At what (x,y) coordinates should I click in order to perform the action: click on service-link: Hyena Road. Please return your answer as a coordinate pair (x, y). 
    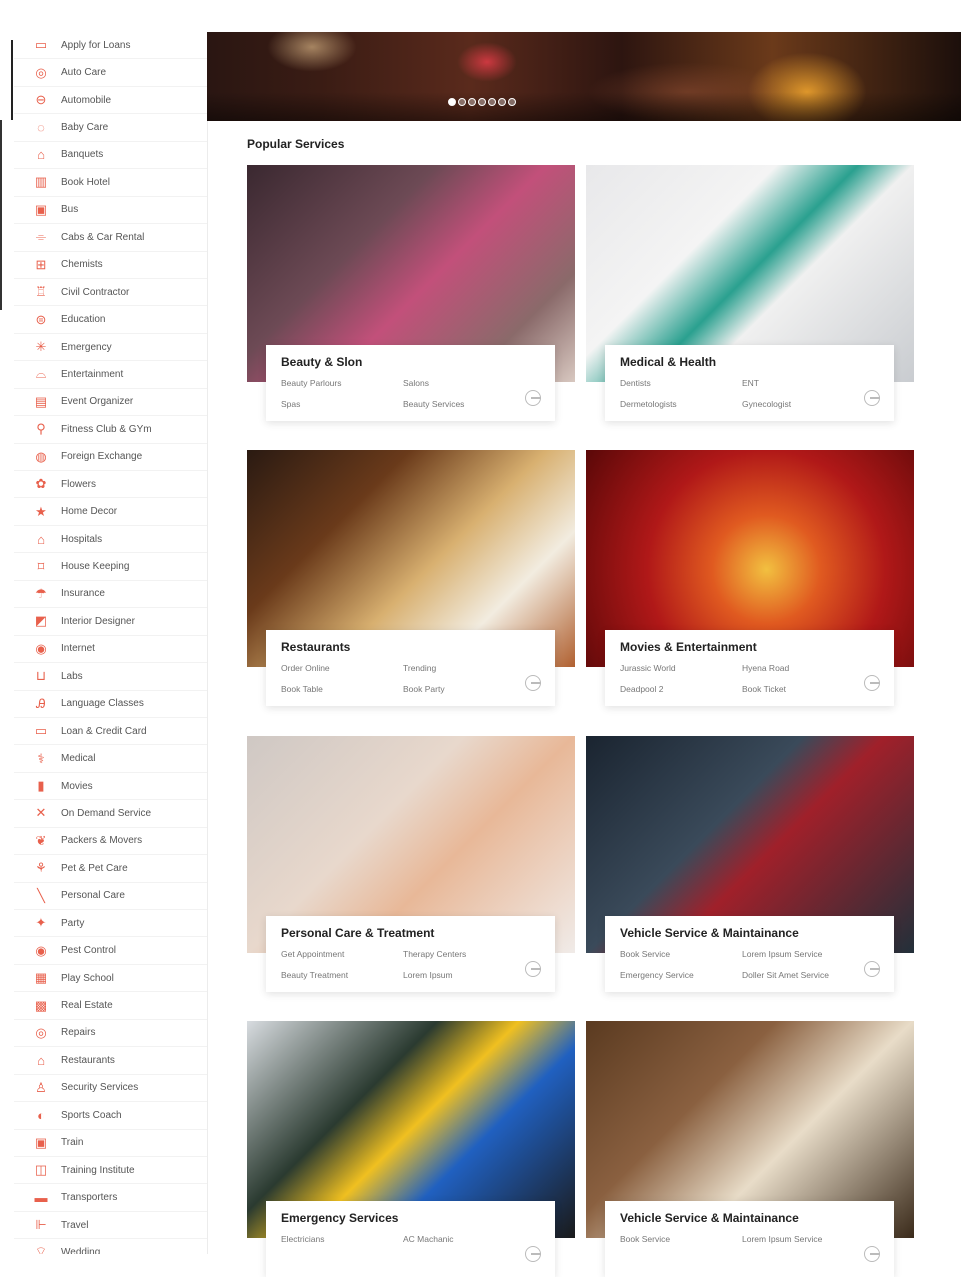
    Looking at the image, I should click on (765, 668).